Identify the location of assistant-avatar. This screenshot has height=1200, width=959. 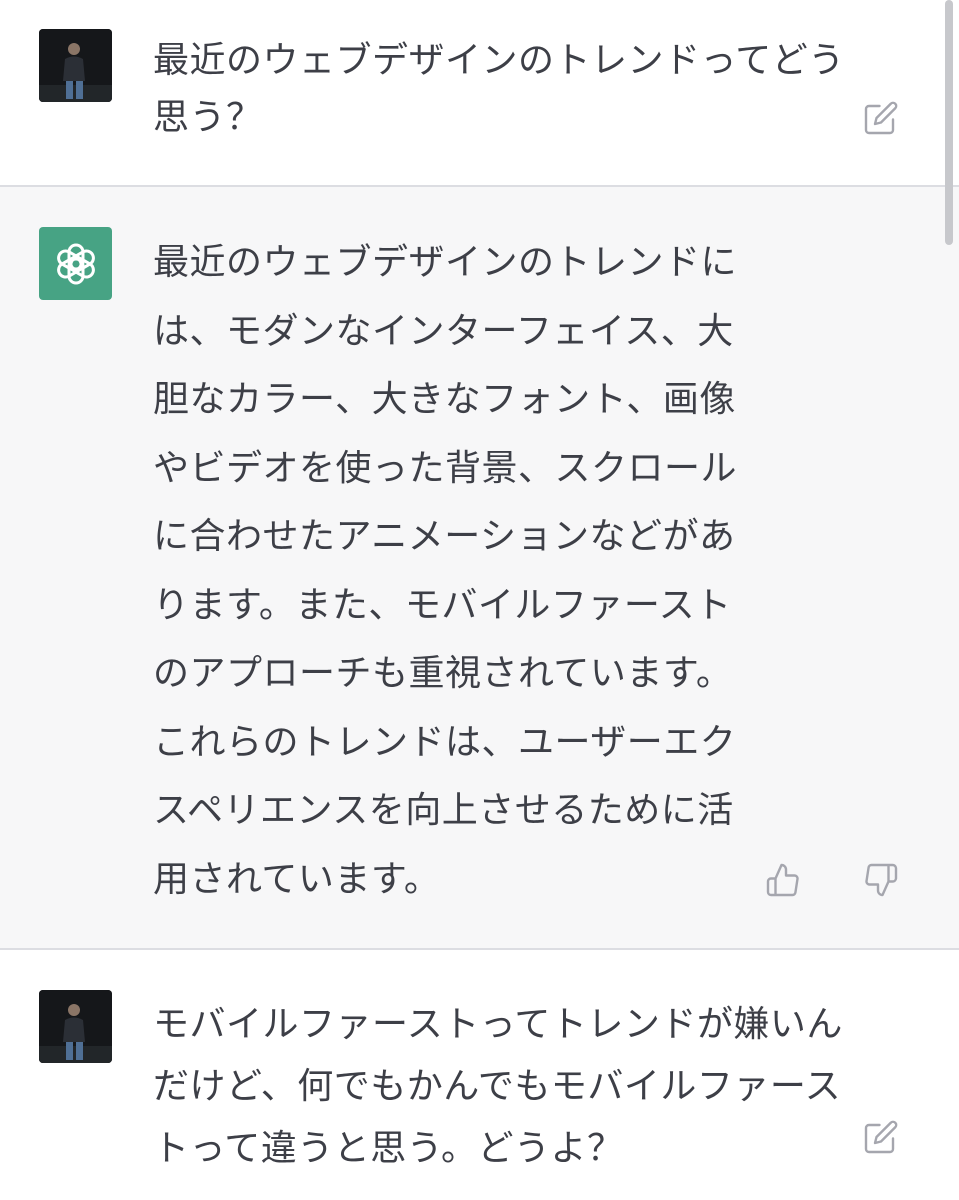
(75, 263).